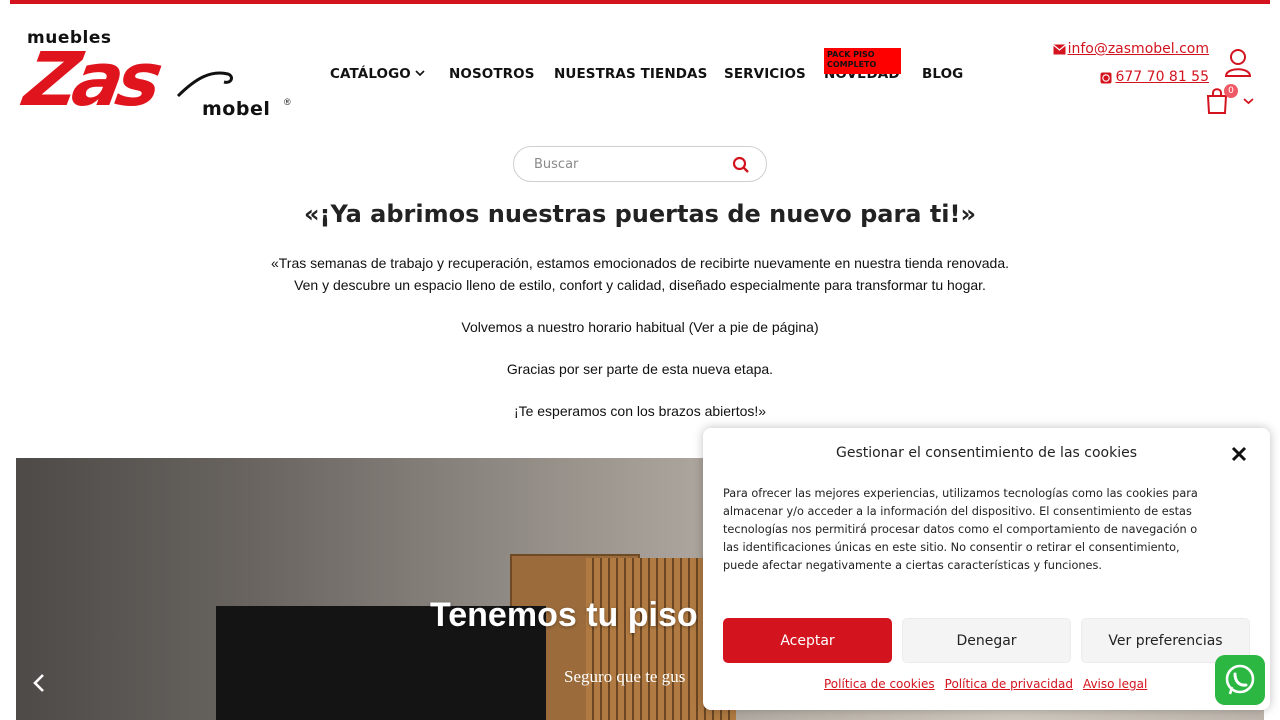 The width and height of the screenshot is (1280, 720). What do you see at coordinates (640, 411) in the screenshot?
I see `announcement-line-5: ¡Te esperamos con los brazos abiertos!»` at bounding box center [640, 411].